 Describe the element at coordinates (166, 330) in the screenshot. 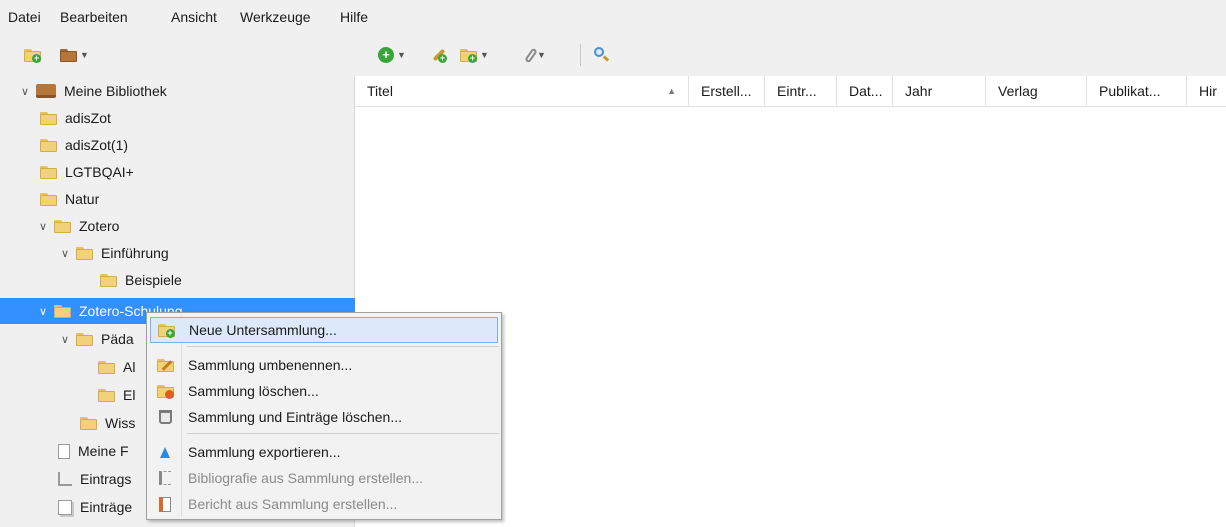

I see `new-subcollection-icon: +` at that location.